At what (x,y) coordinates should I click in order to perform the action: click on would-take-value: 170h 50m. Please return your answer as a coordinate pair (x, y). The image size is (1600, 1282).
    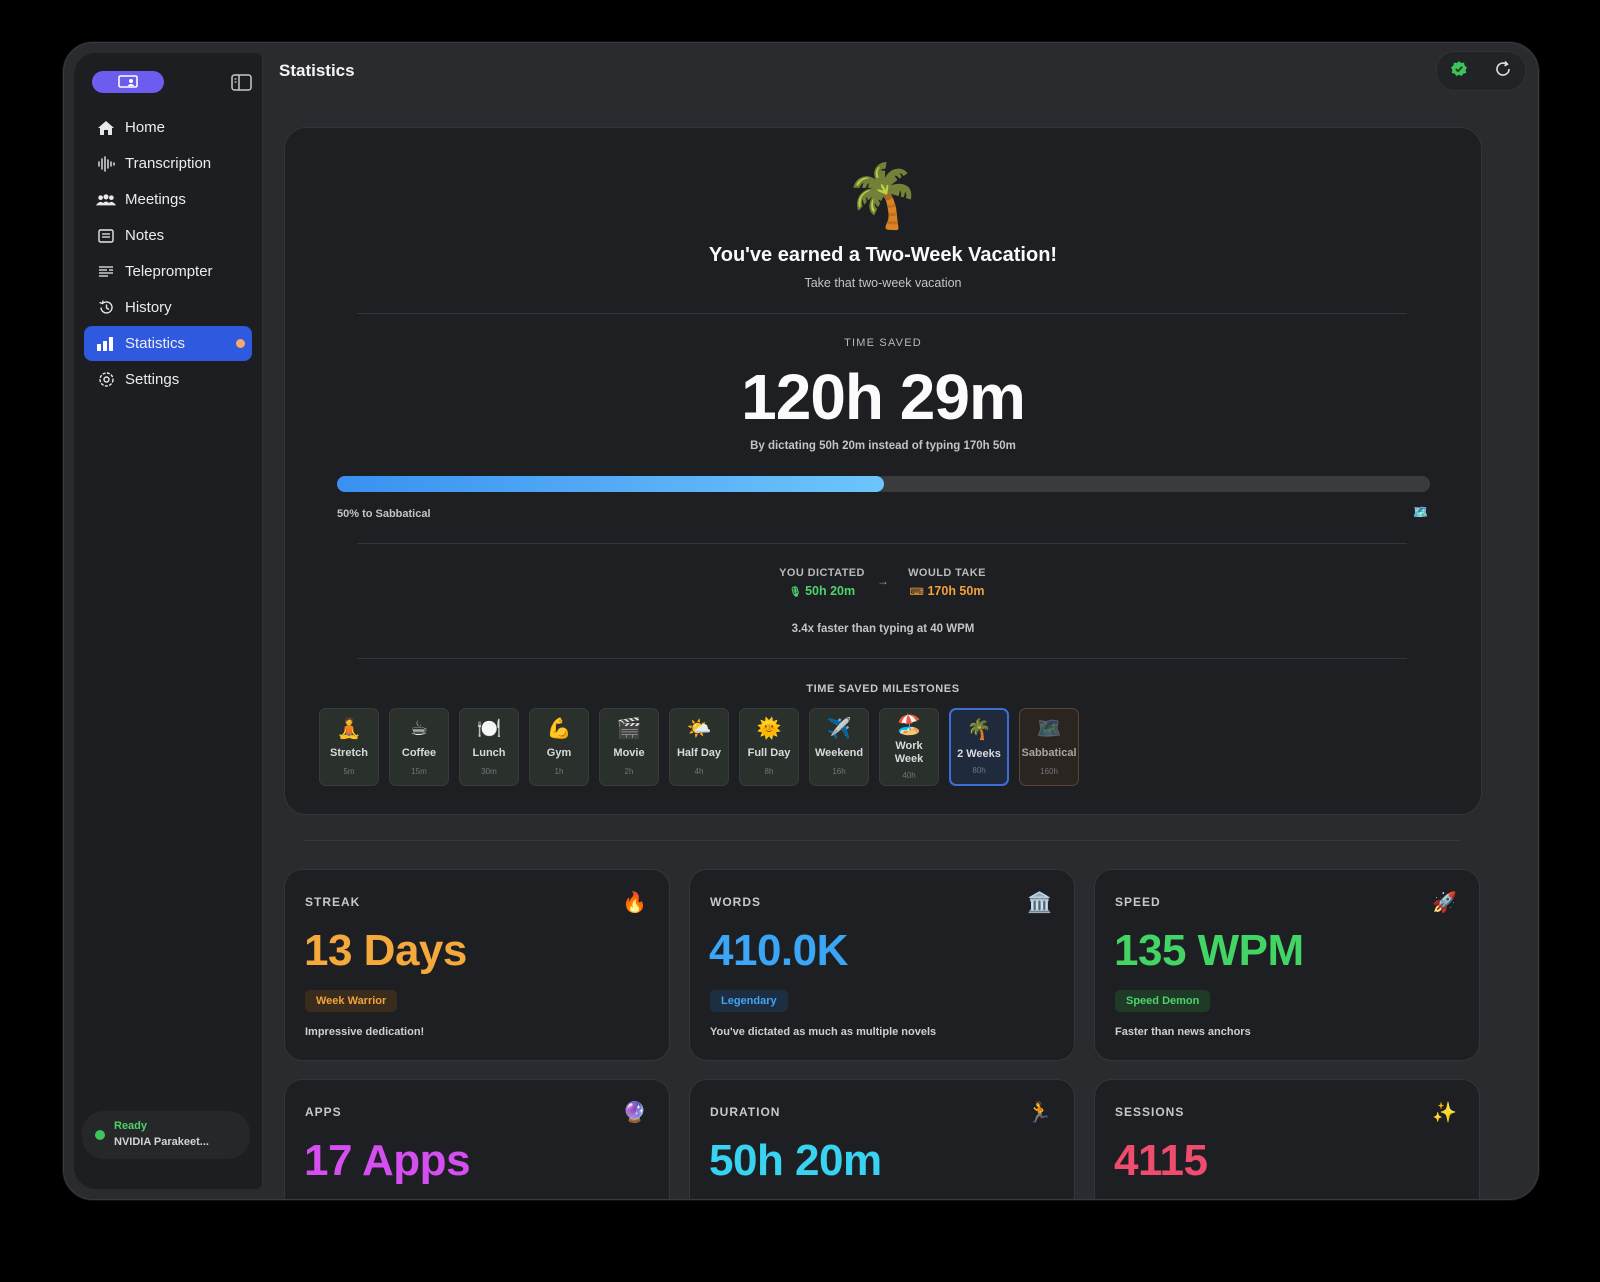
    Looking at the image, I should click on (956, 591).